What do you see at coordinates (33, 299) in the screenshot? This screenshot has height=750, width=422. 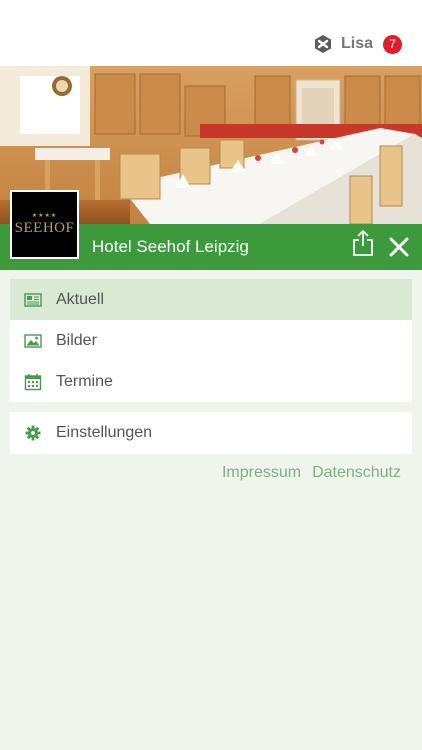 I see `newspaper-icon` at bounding box center [33, 299].